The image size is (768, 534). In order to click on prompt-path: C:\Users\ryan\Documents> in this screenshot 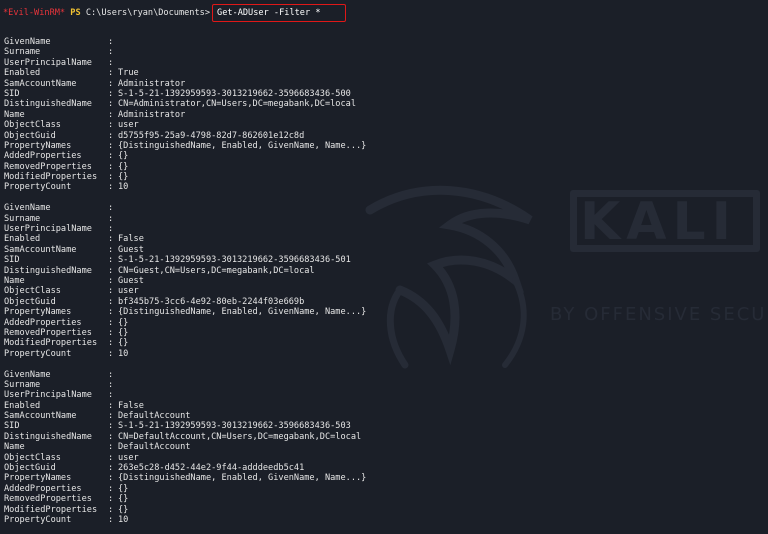, I will do `click(148, 13)`.